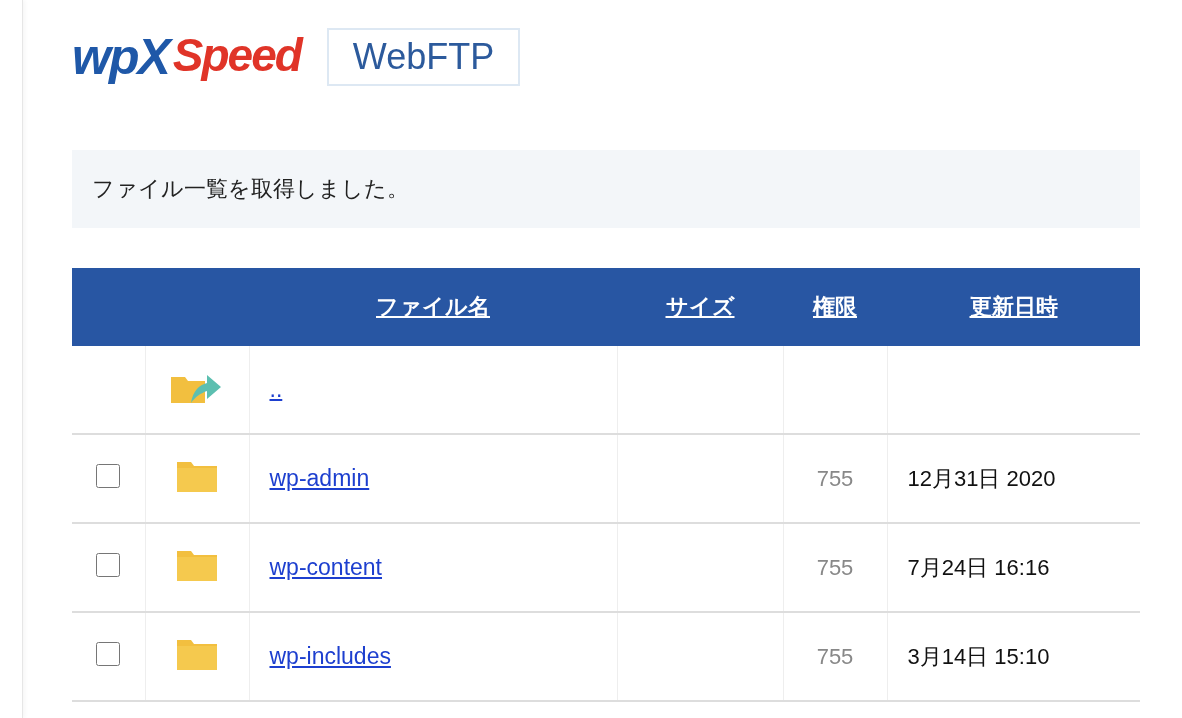 The width and height of the screenshot is (1182, 718). What do you see at coordinates (325, 567) in the screenshot?
I see `file-name-link: wp-content` at bounding box center [325, 567].